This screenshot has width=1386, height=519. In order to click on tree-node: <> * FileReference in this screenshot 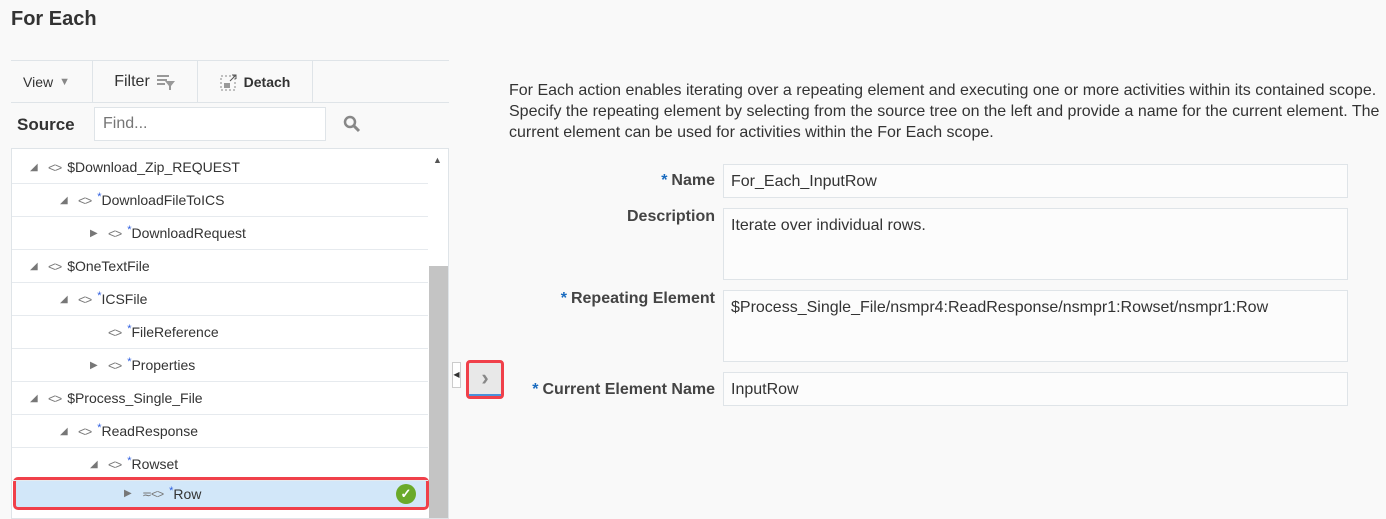, I will do `click(220, 332)`.